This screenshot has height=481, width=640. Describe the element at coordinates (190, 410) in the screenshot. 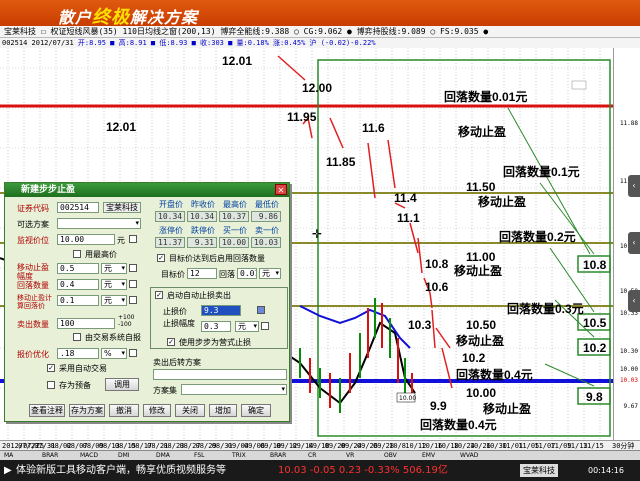

I see `close-button: 关闭` at that location.